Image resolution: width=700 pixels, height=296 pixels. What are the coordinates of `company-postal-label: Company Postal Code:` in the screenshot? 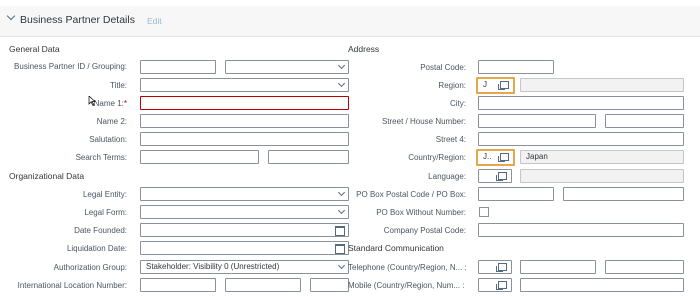 It's located at (424, 230).